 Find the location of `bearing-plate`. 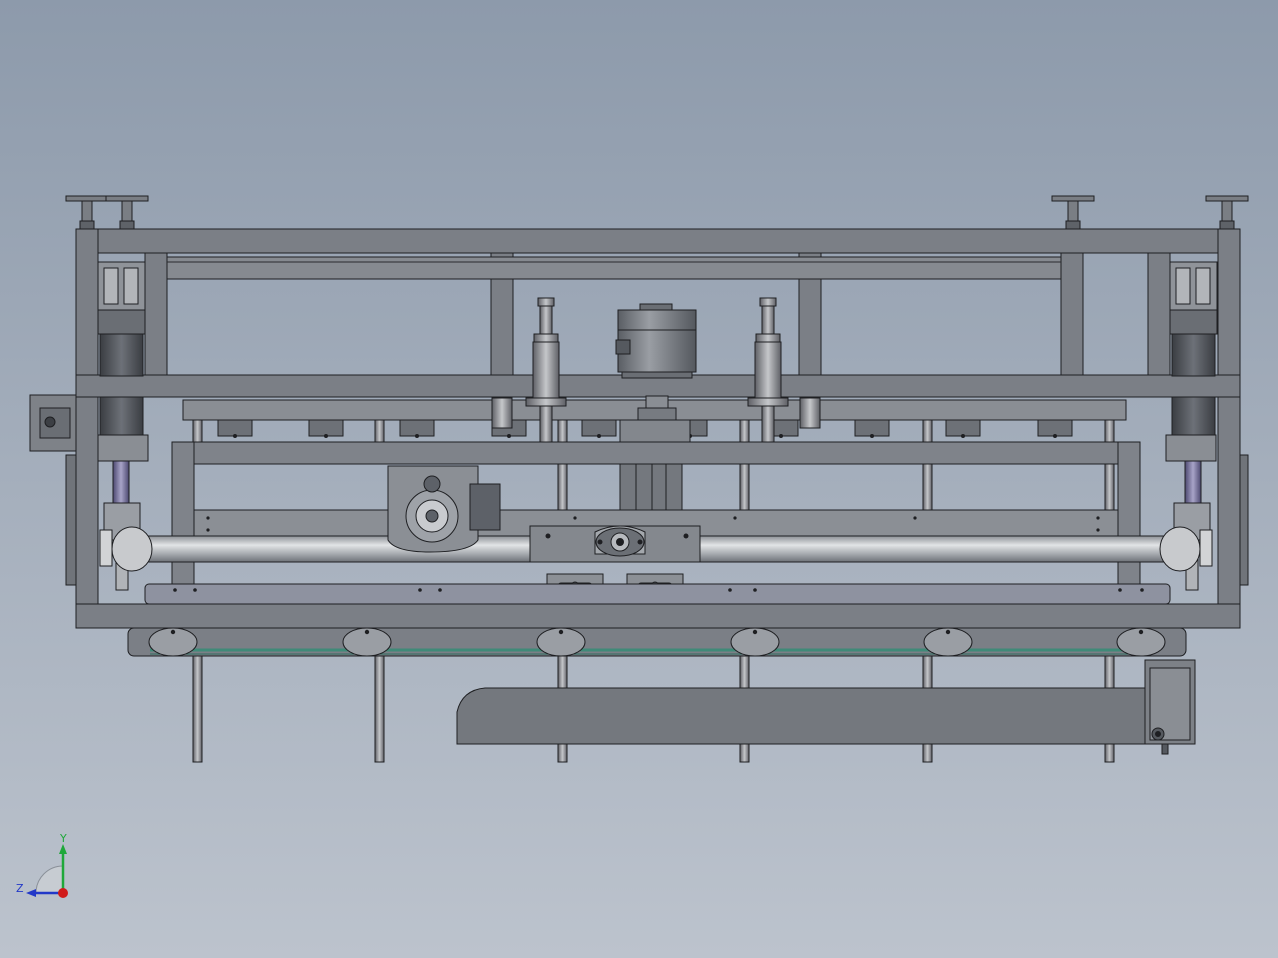

bearing-plate is located at coordinates (615, 544).